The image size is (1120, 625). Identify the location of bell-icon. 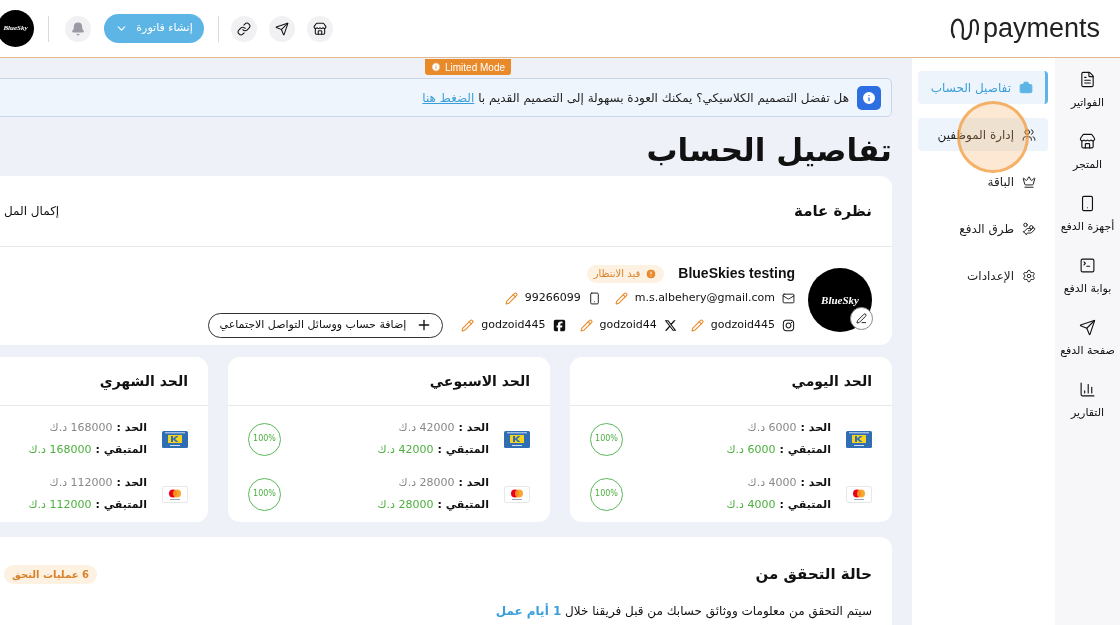
(78, 28).